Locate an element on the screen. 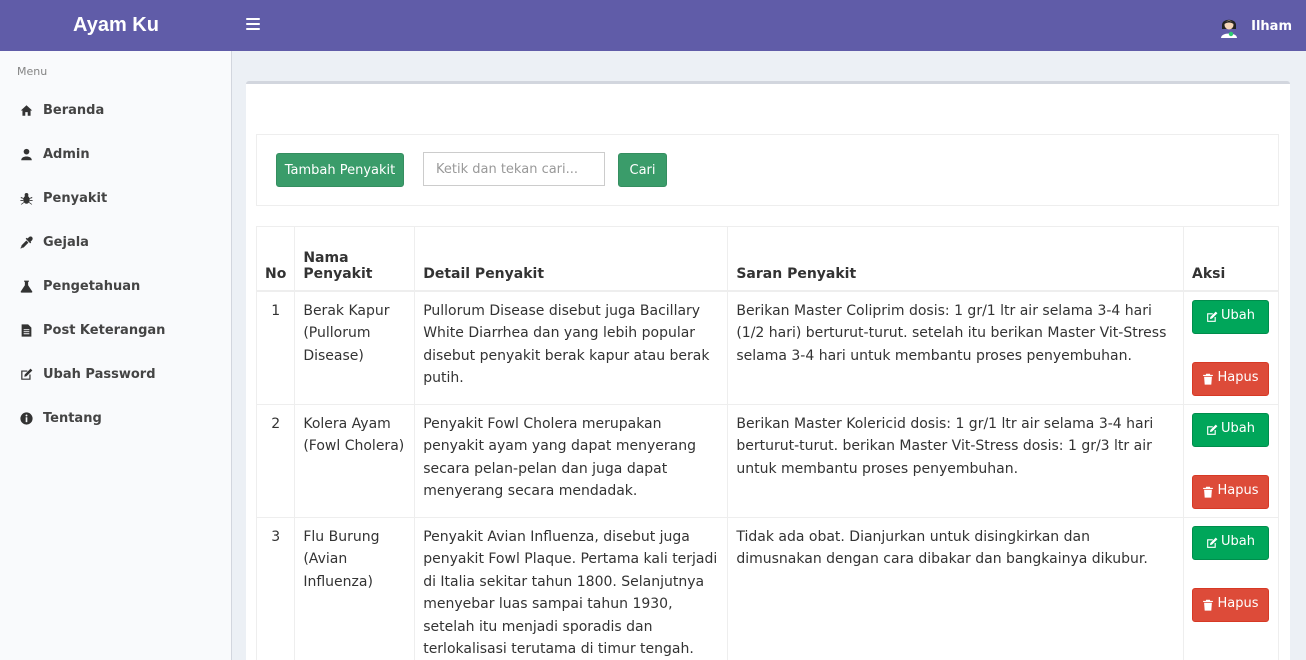 The image size is (1306, 660). search-input is located at coordinates (514, 169).